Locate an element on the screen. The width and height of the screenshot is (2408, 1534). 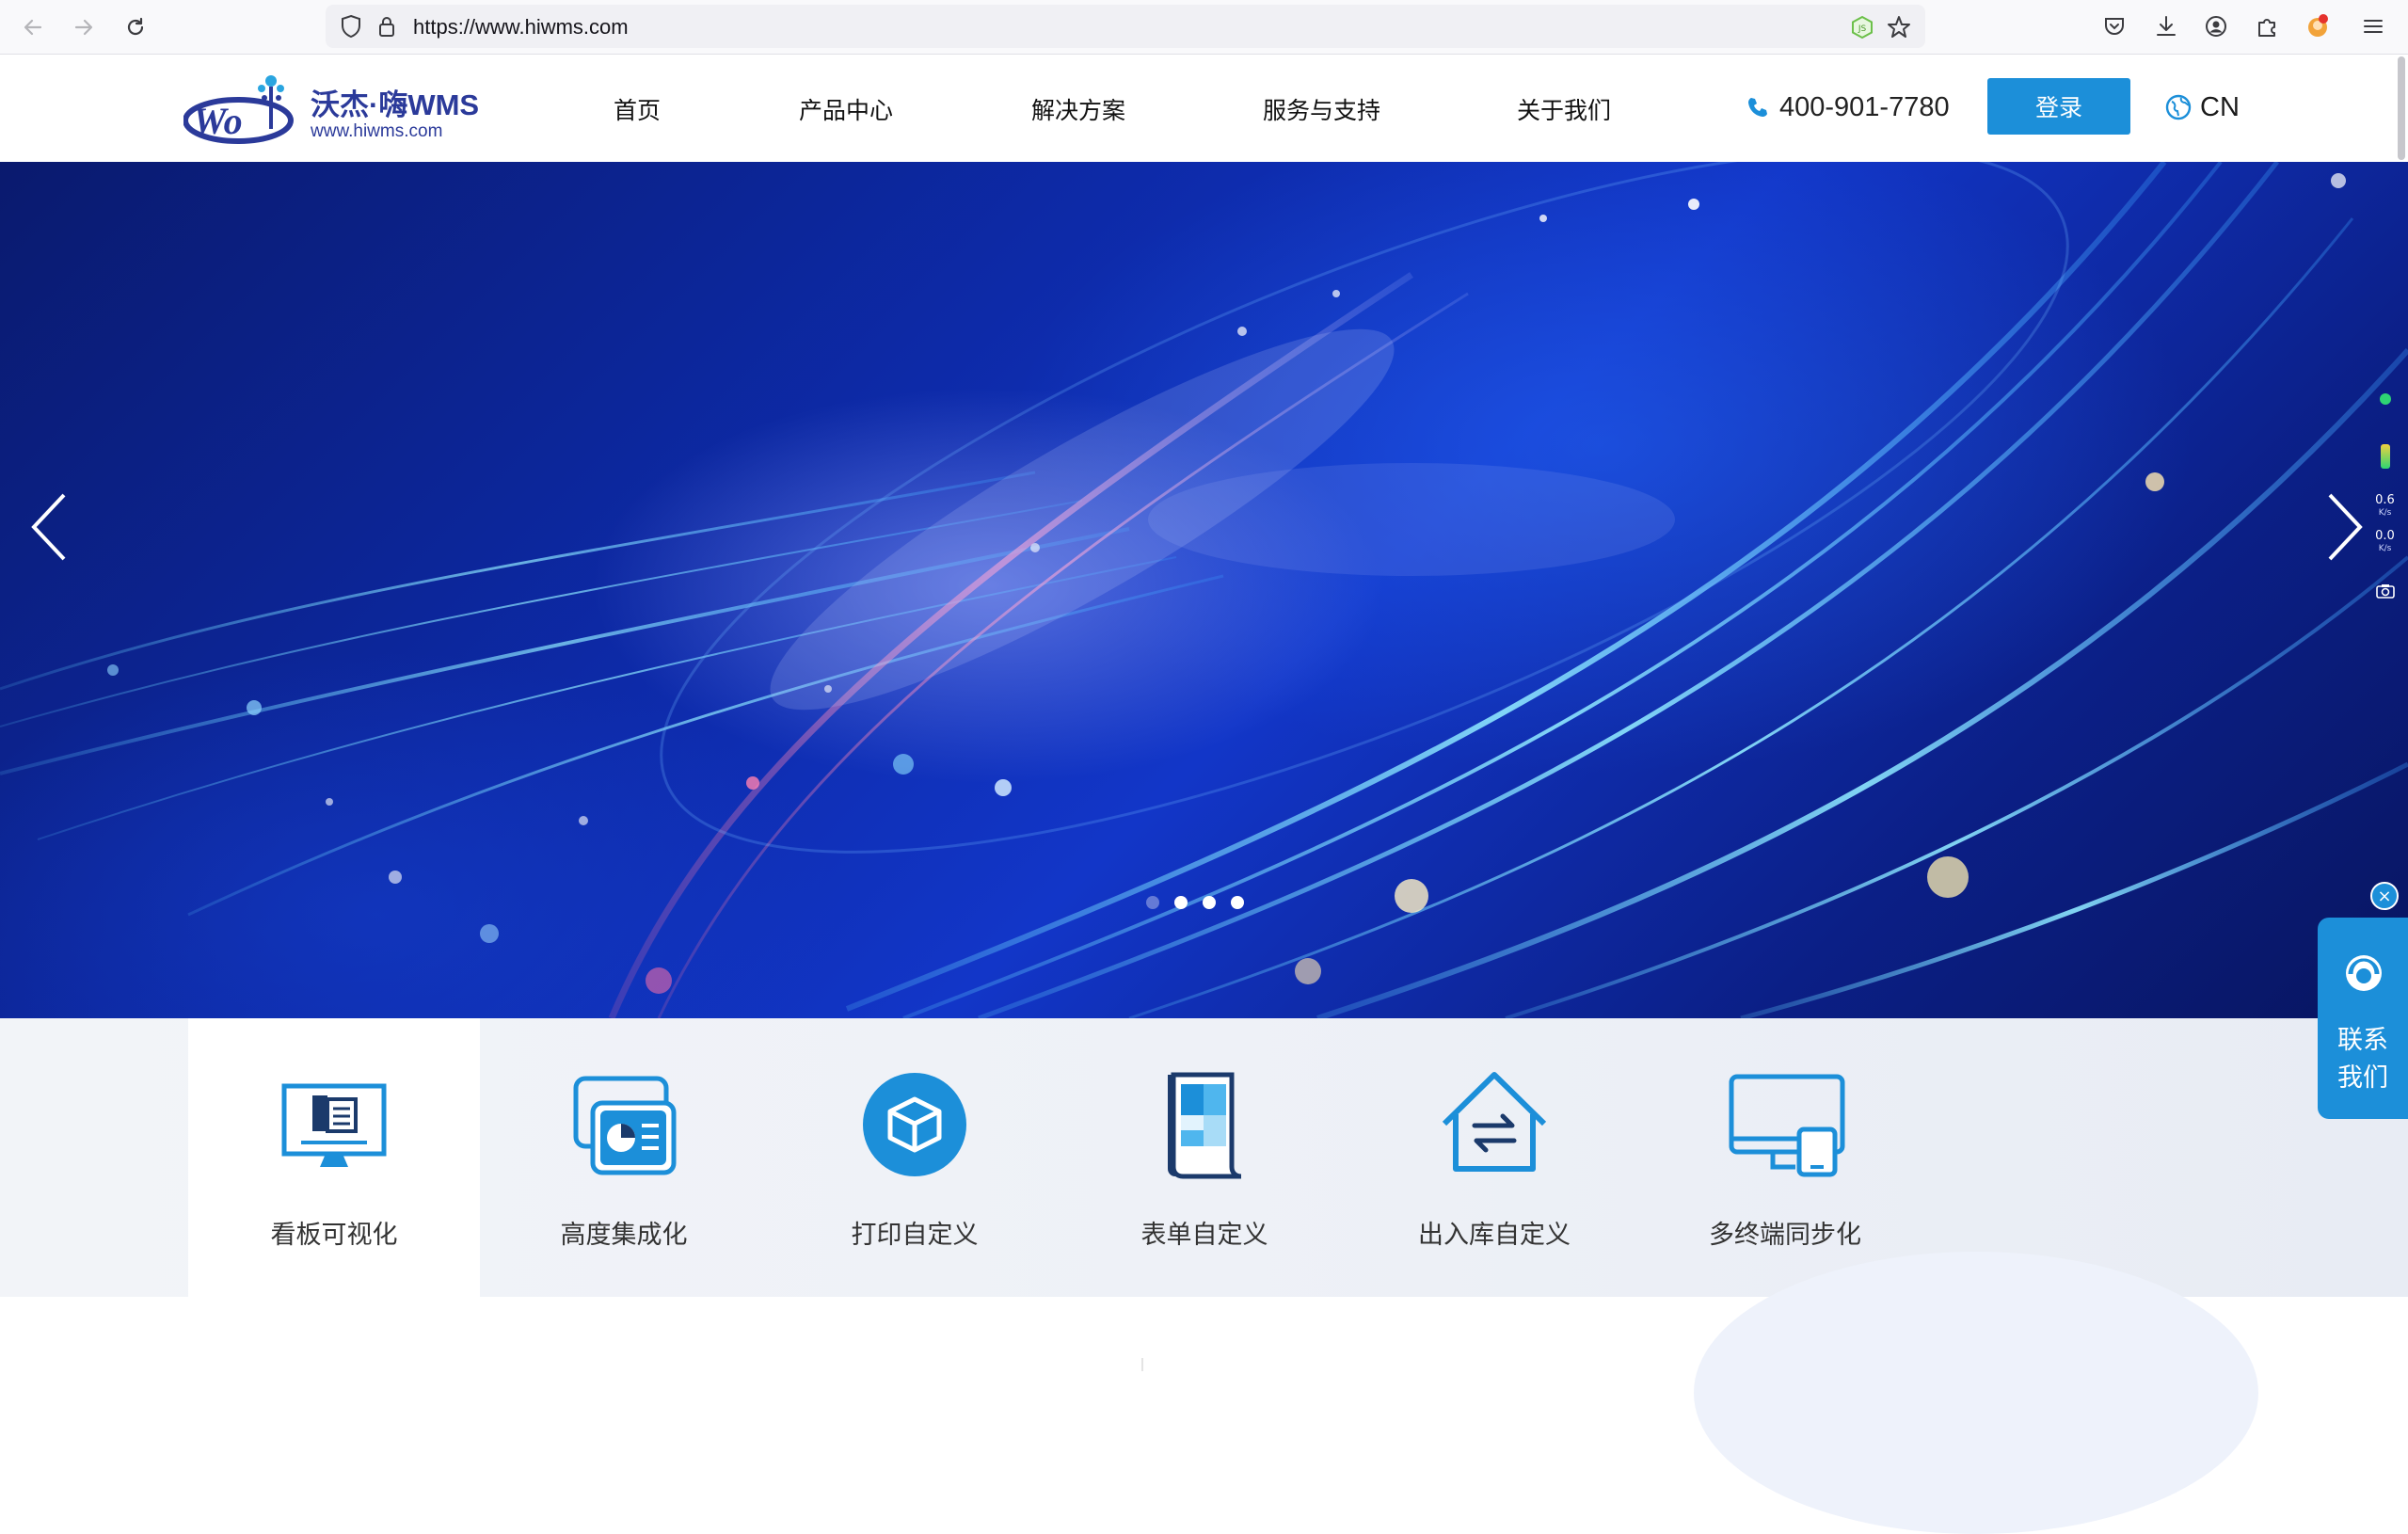
download-unit: K/s is located at coordinates (2385, 548).